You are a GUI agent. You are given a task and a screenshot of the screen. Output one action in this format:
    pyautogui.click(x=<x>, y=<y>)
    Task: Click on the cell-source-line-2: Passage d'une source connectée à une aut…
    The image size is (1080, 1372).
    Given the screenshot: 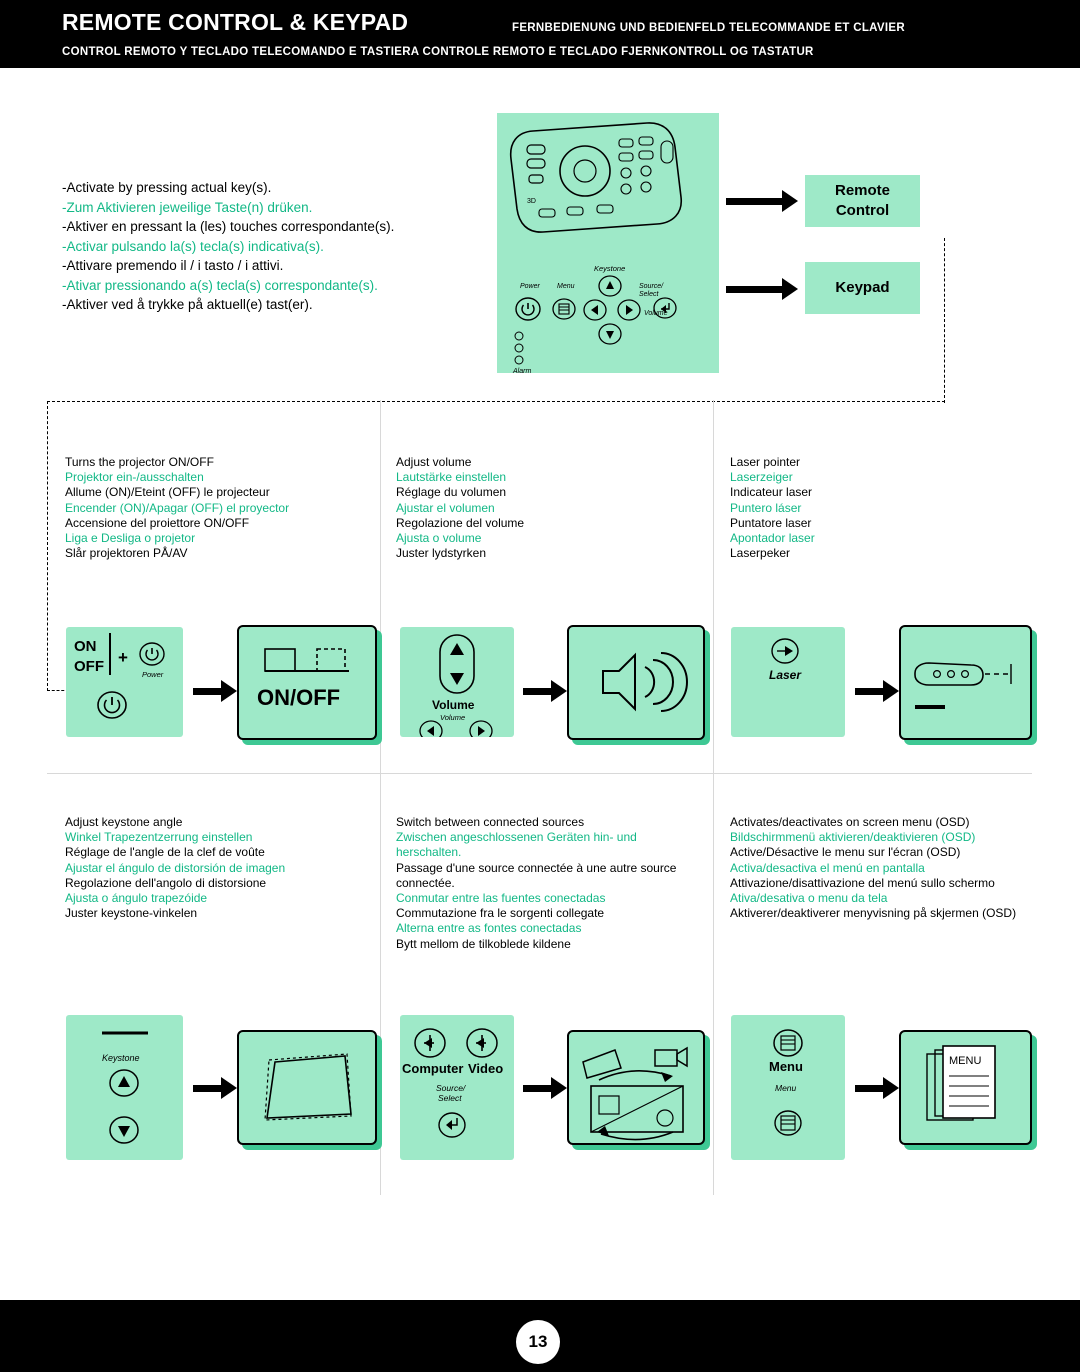 What is the action you would take?
    pyautogui.click(x=536, y=875)
    